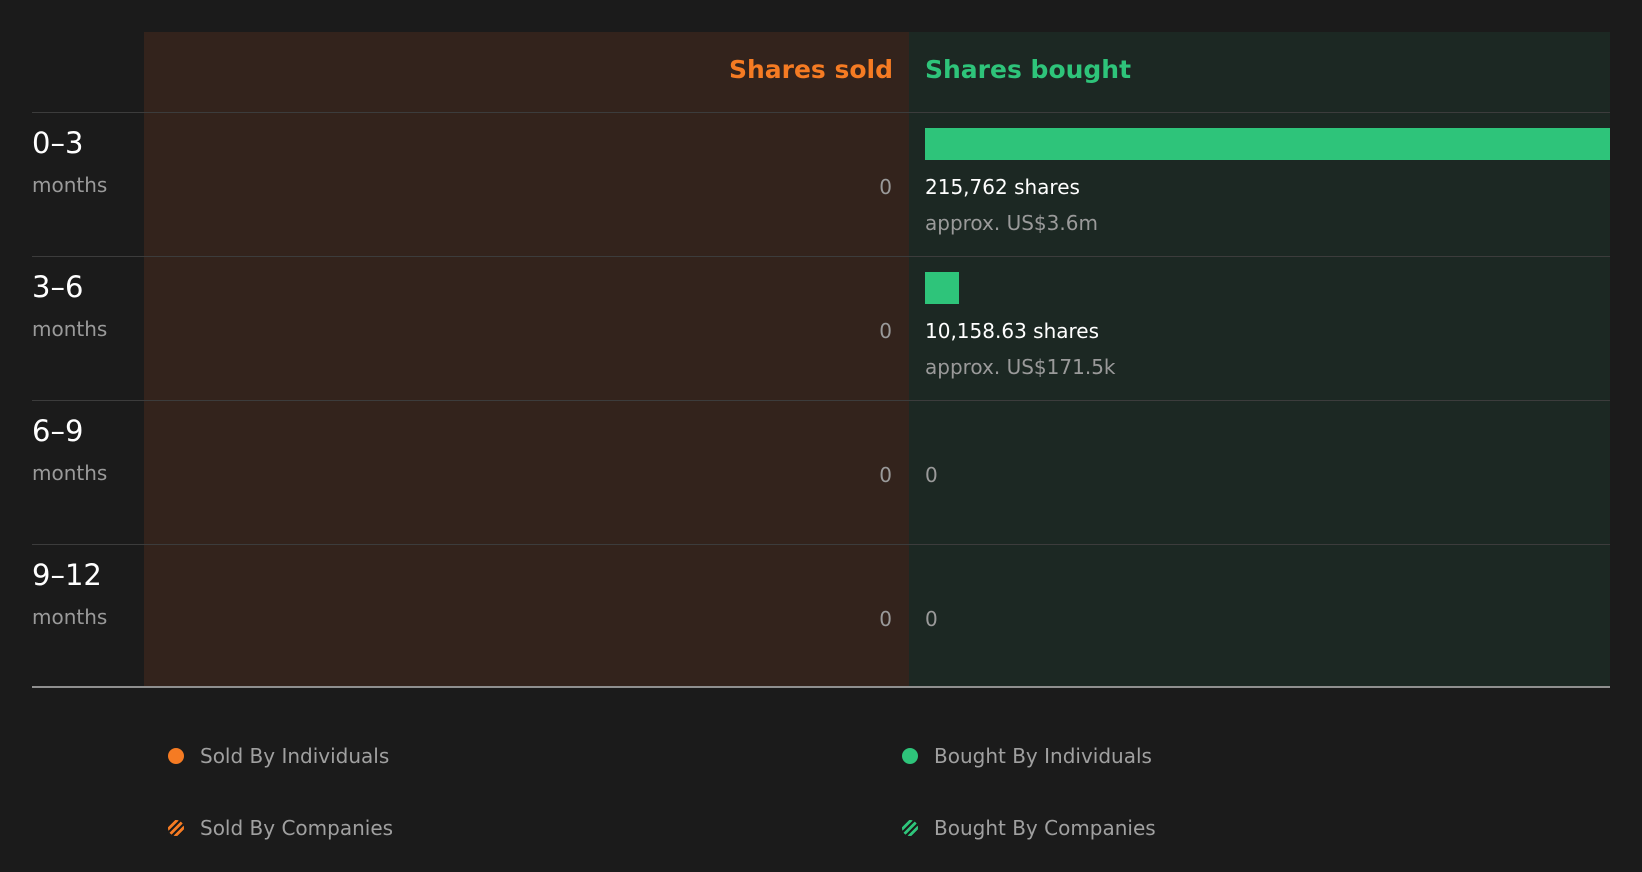  I want to click on legend-item: Bought By Individuals, so click(1027, 756).